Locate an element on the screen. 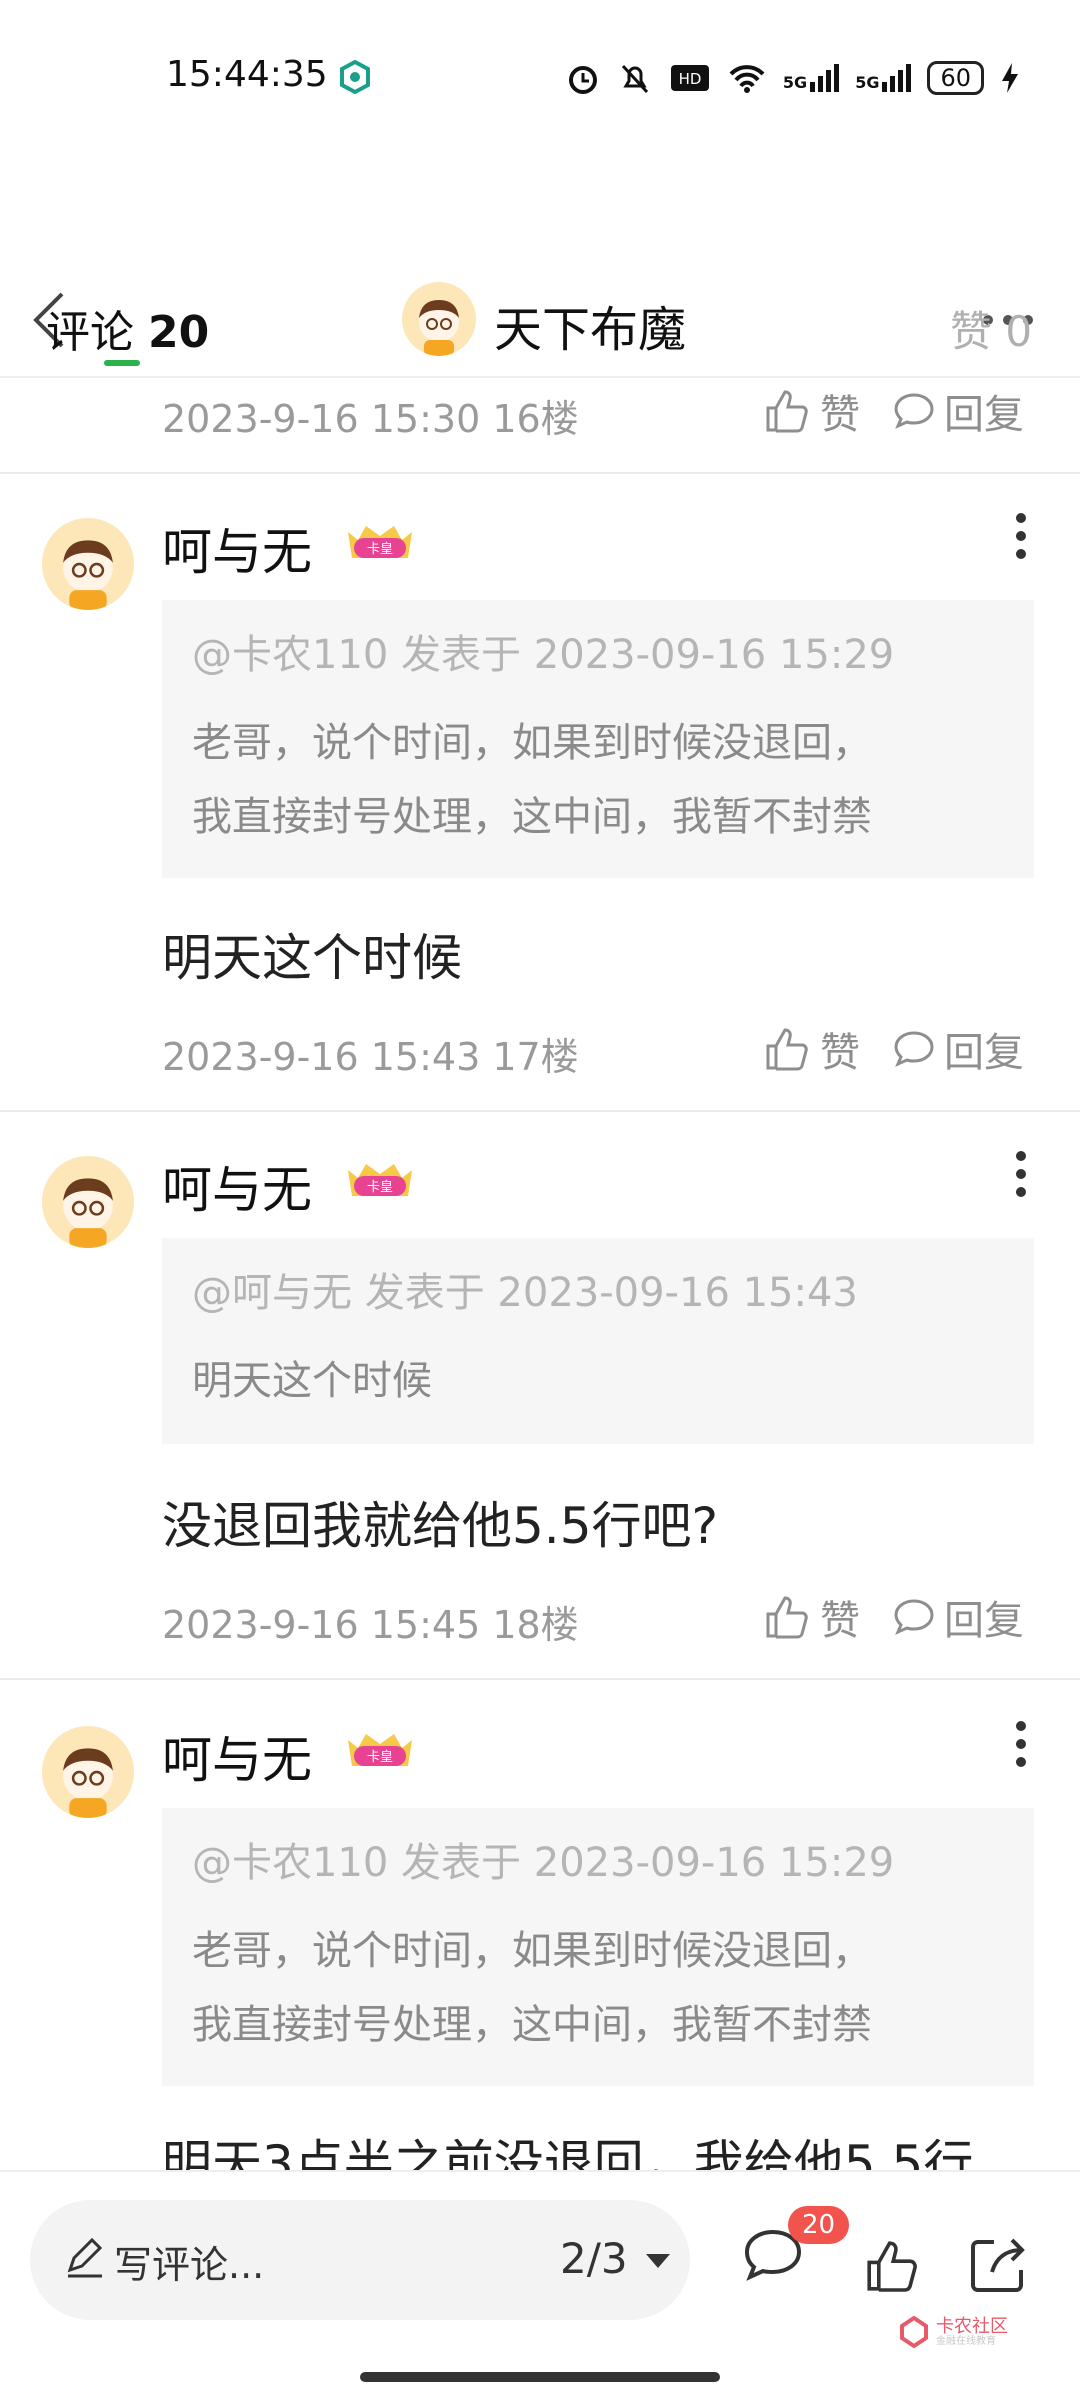 The image size is (1080, 2400). status-bar: 15:44:35 HD 5G 5G 60 is located at coordinates (540, 75).